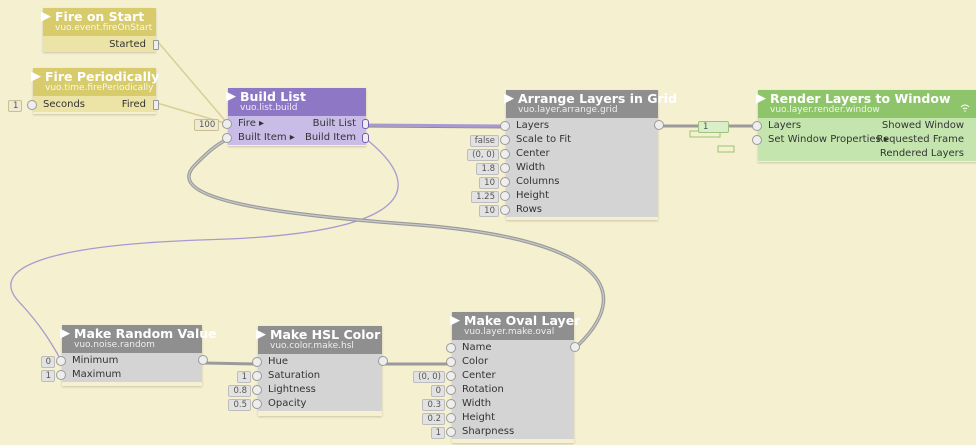 The height and width of the screenshot is (445, 976). What do you see at coordinates (230, 363) in the screenshot?
I see `cable-random-to-hue` at bounding box center [230, 363].